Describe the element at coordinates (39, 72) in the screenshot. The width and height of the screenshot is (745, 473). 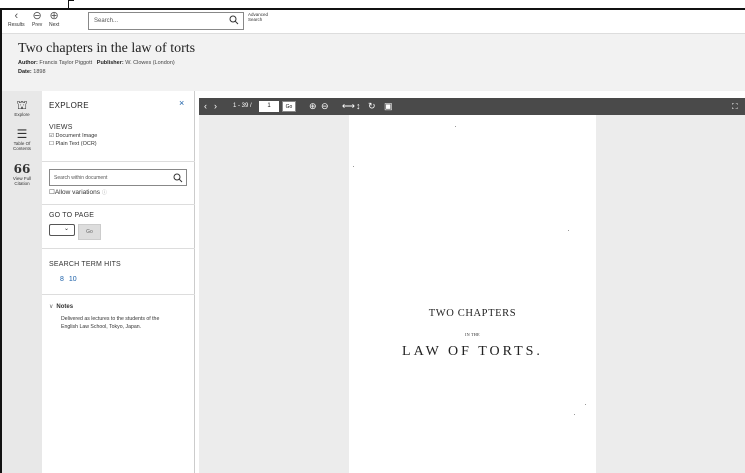
I see `date-value: 1898` at that location.